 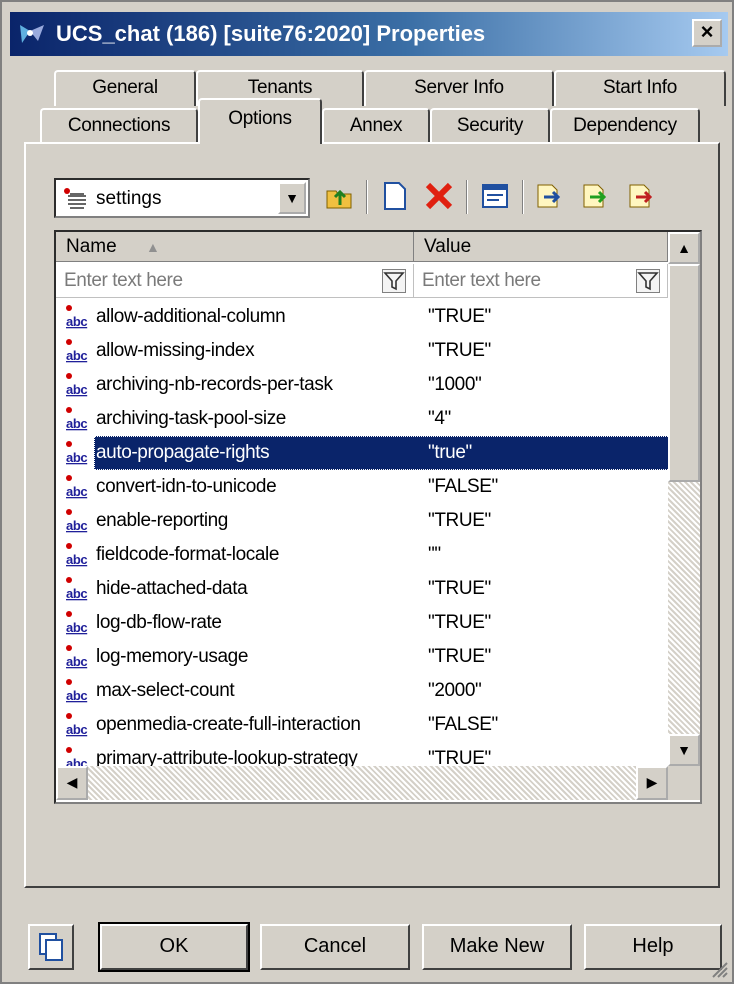 What do you see at coordinates (362, 589) in the screenshot?
I see `table-row: abc hide-attached-data "TRUE"` at bounding box center [362, 589].